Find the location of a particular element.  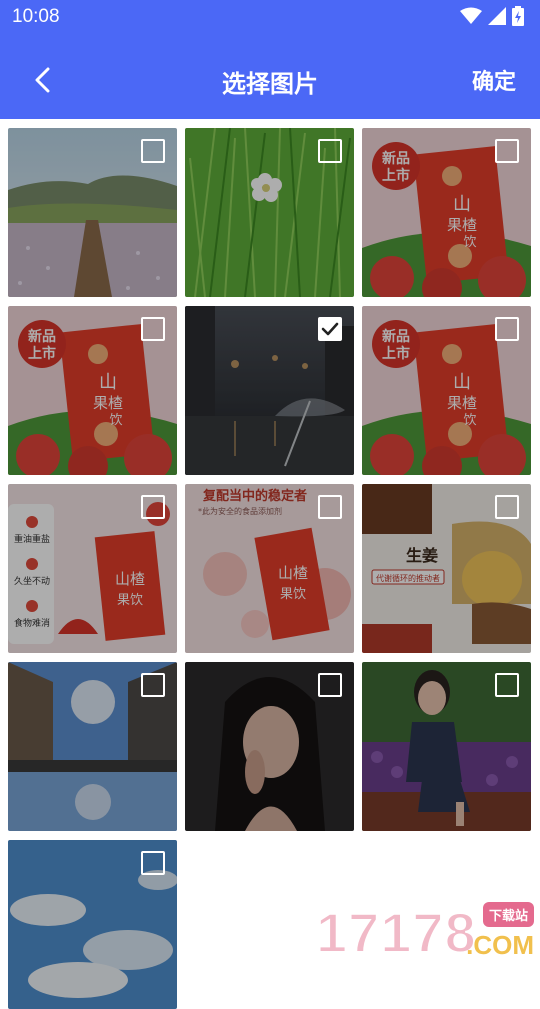

signal-icon is located at coordinates (497, 16).